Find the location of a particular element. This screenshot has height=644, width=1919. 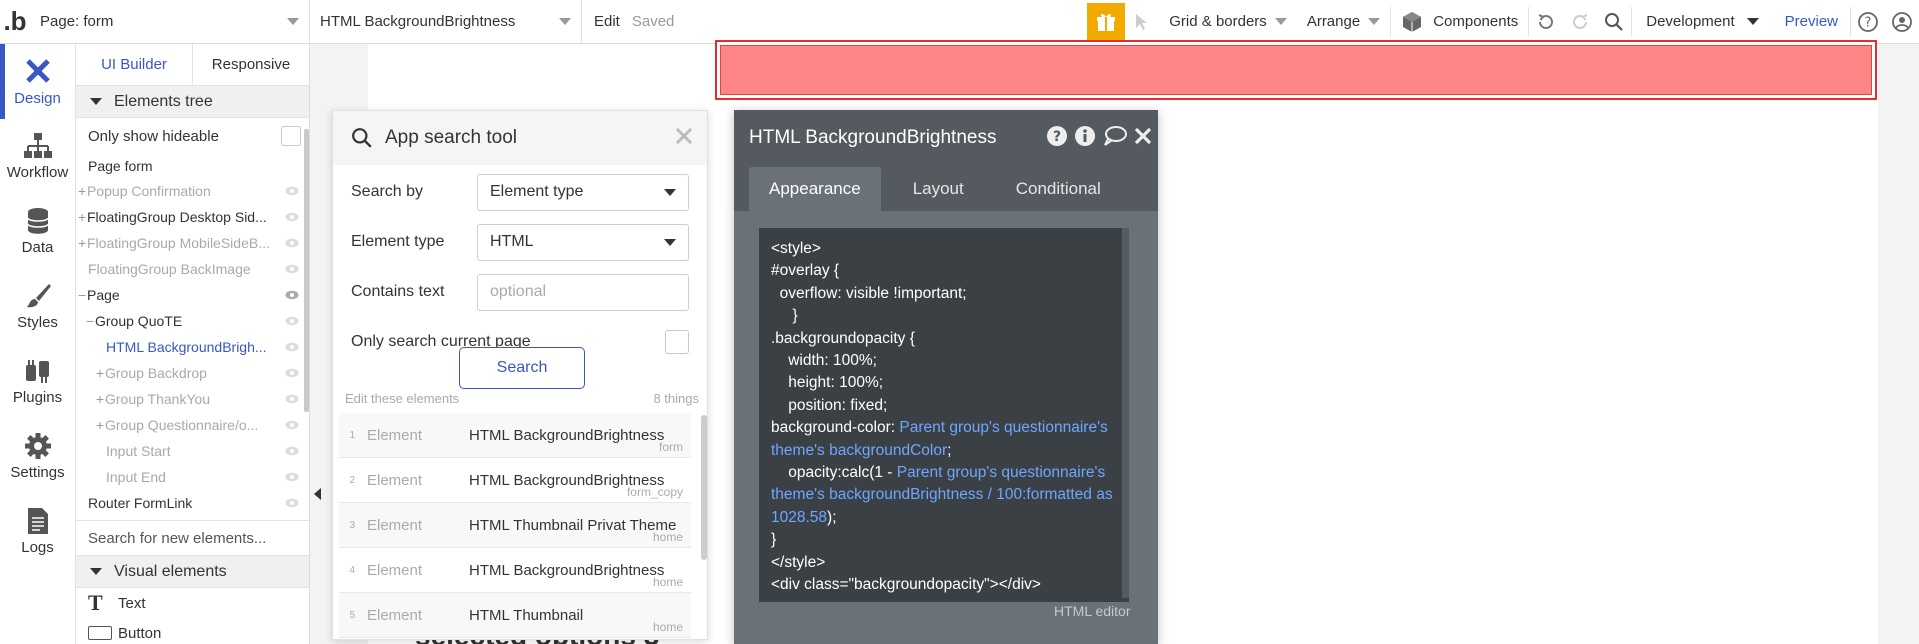

only-hideable-checkbox is located at coordinates (291, 136).